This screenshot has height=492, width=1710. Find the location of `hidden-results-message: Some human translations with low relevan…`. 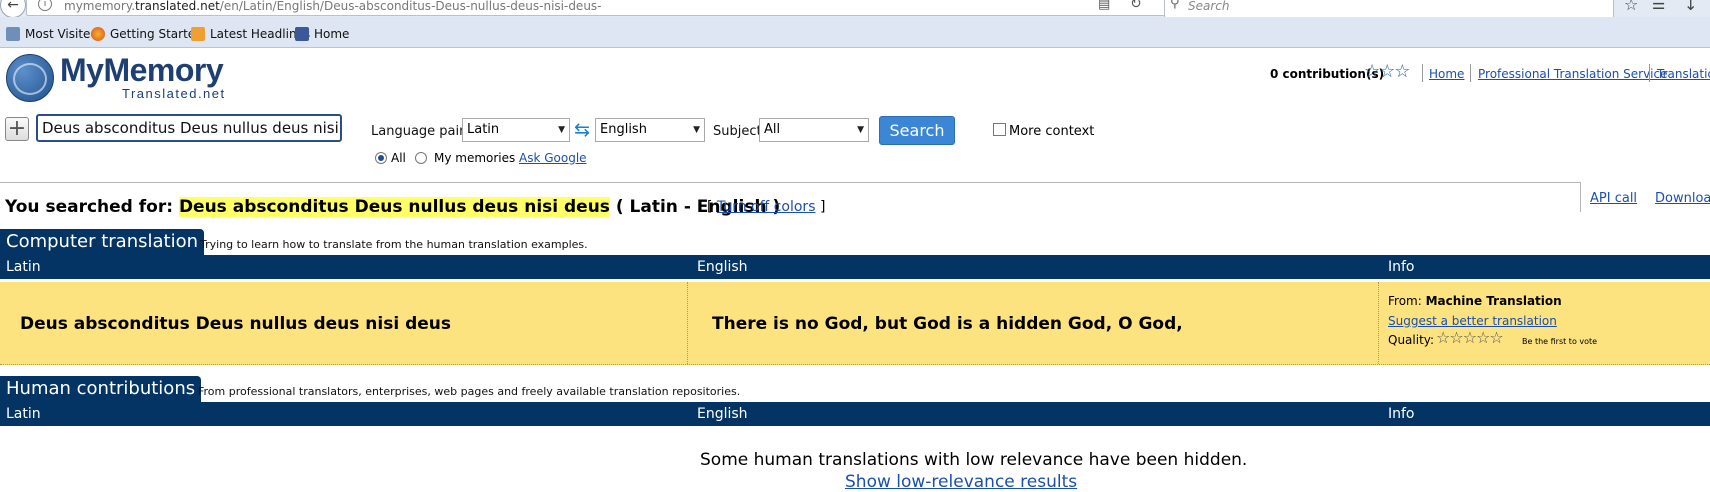

hidden-results-message: Some human translations with low relevan… is located at coordinates (974, 460).